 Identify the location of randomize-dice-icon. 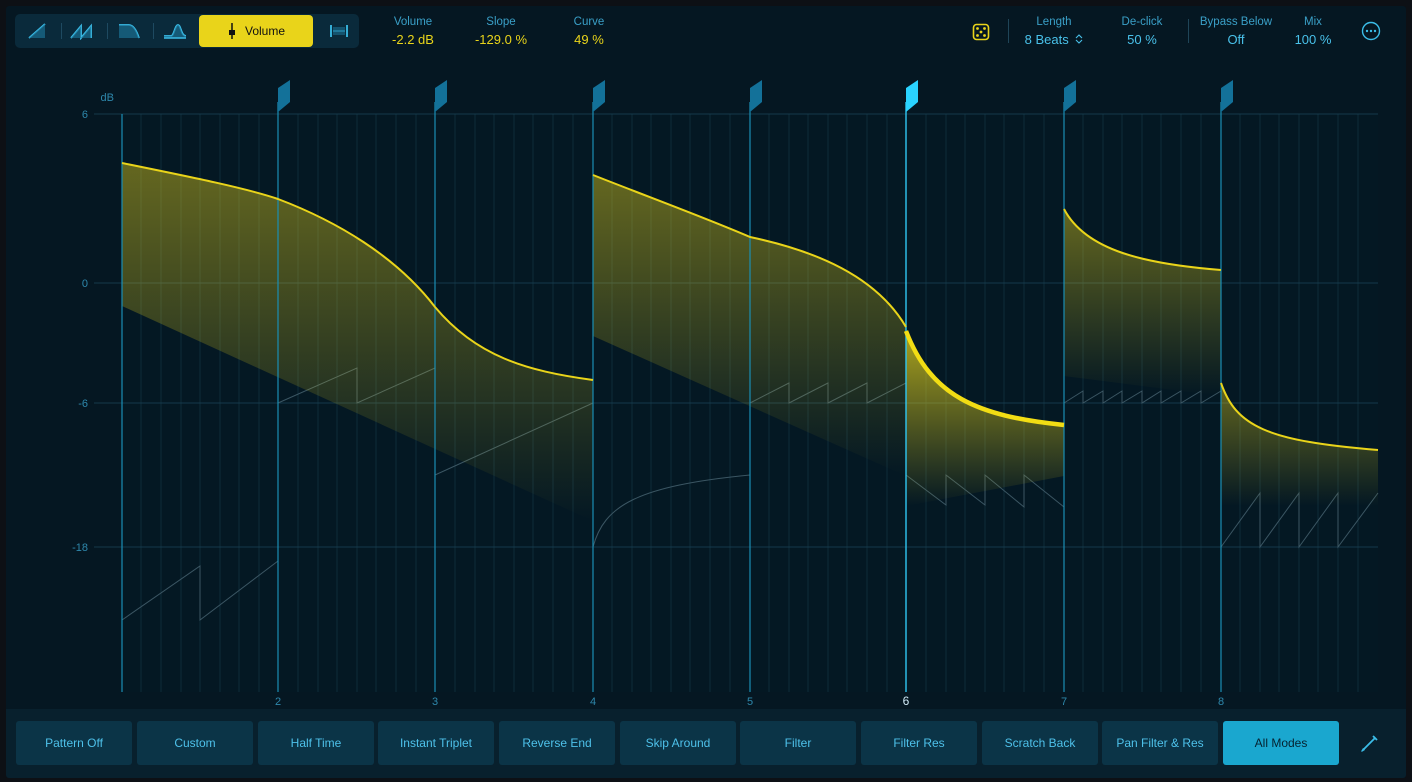
(981, 32).